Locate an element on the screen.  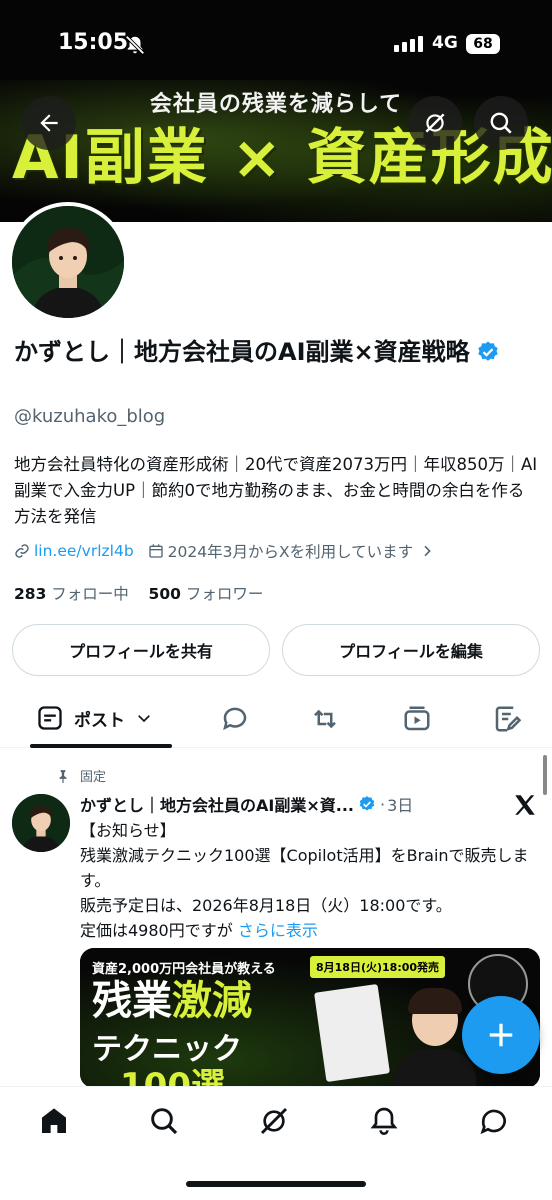
image-title-line3: 100選 is located at coordinates (172, 1077).